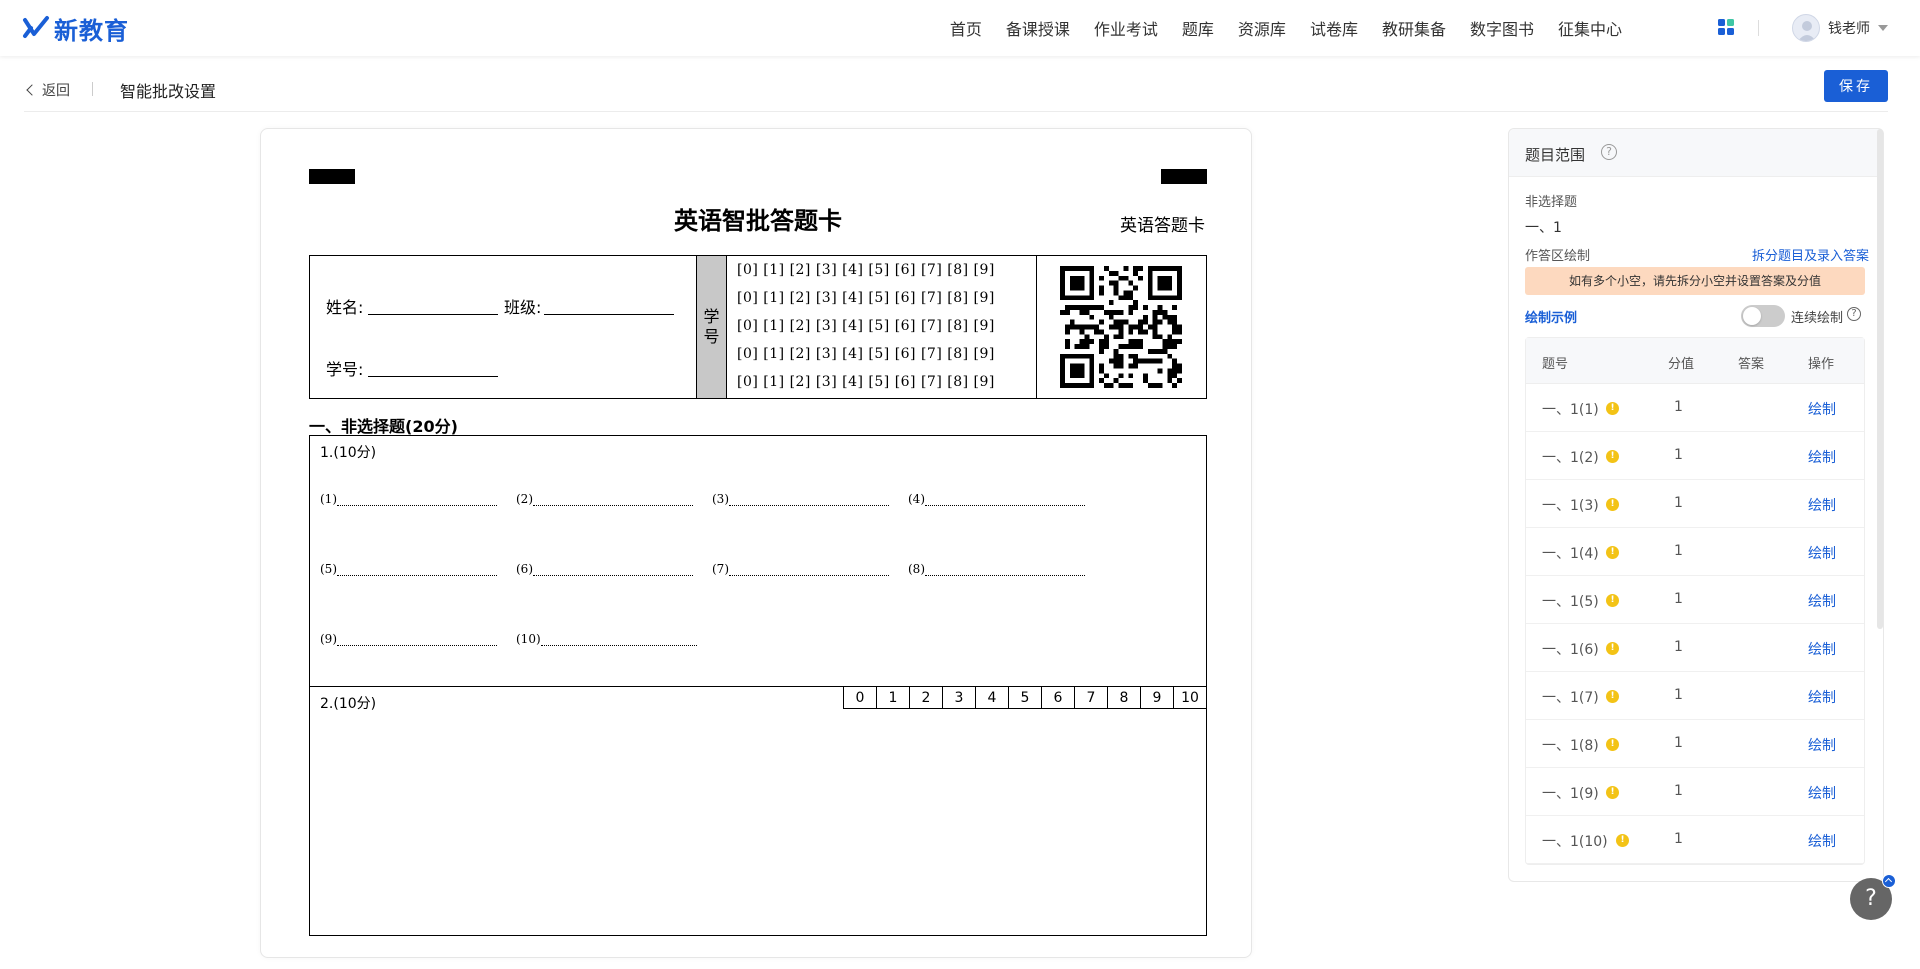 The width and height of the screenshot is (1920, 969). Describe the element at coordinates (1121, 327) in the screenshot. I see `qr-code-icon` at that location.